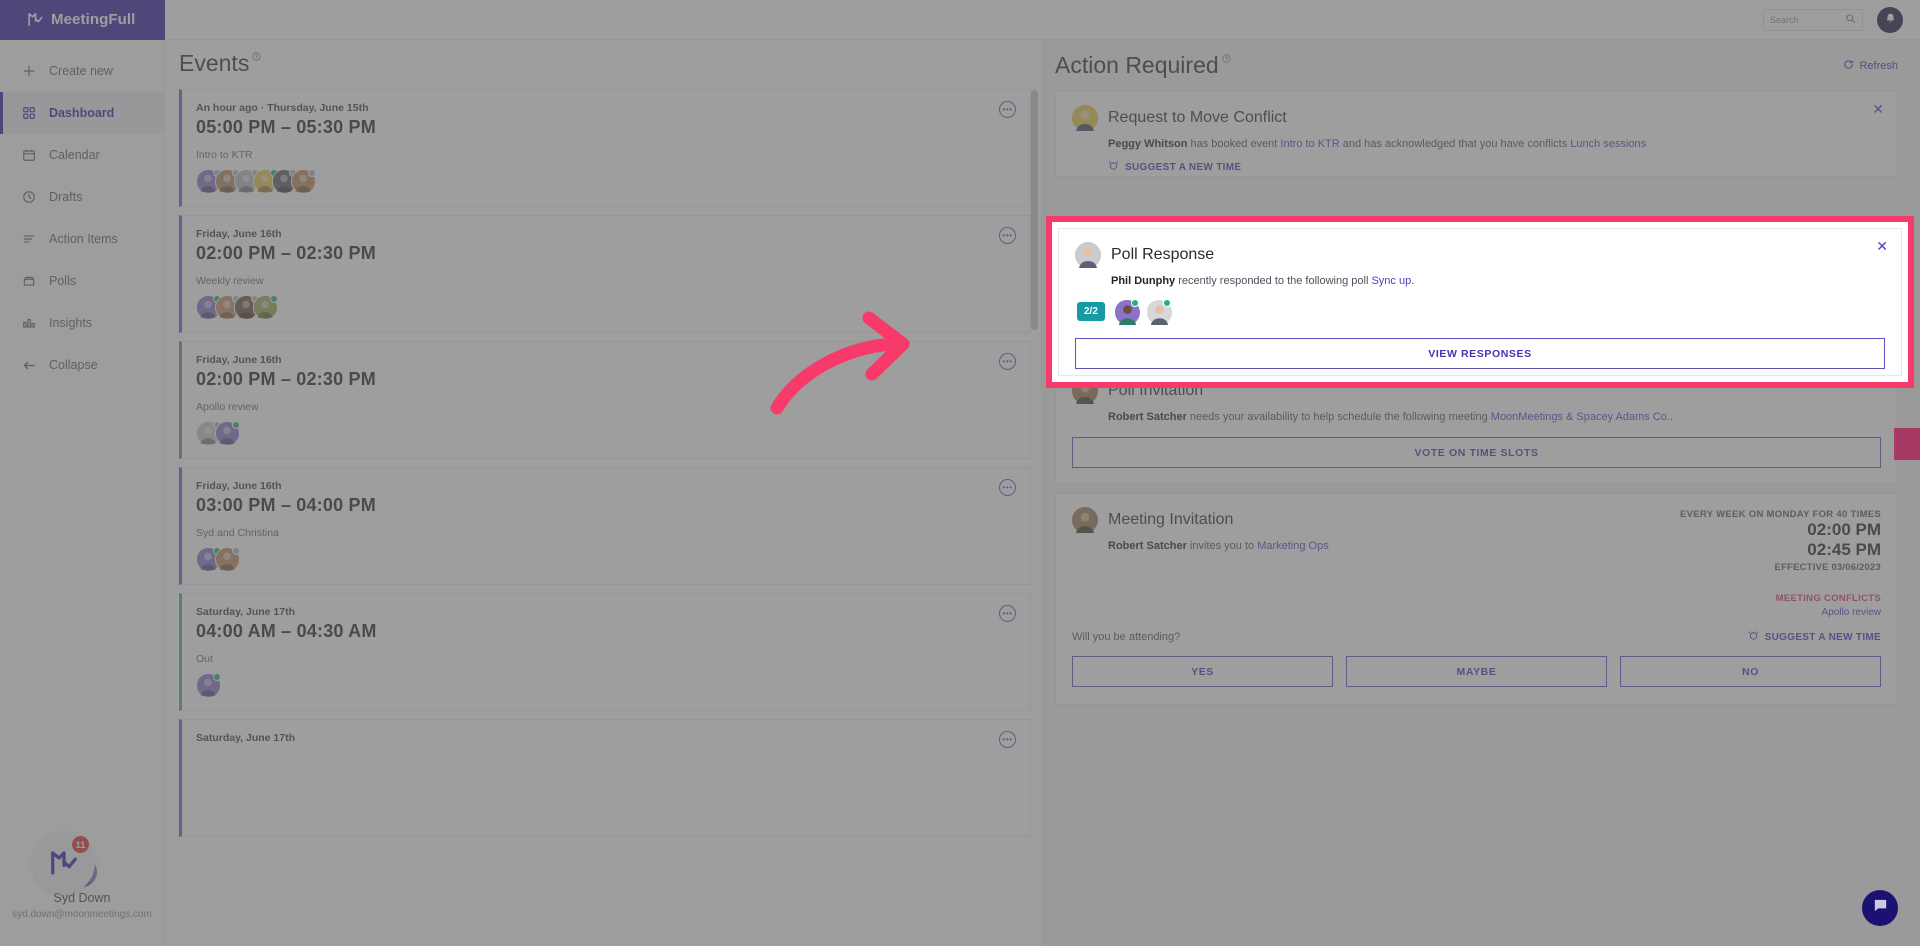  I want to click on conflict-item: Apollo review, so click(1780, 612).